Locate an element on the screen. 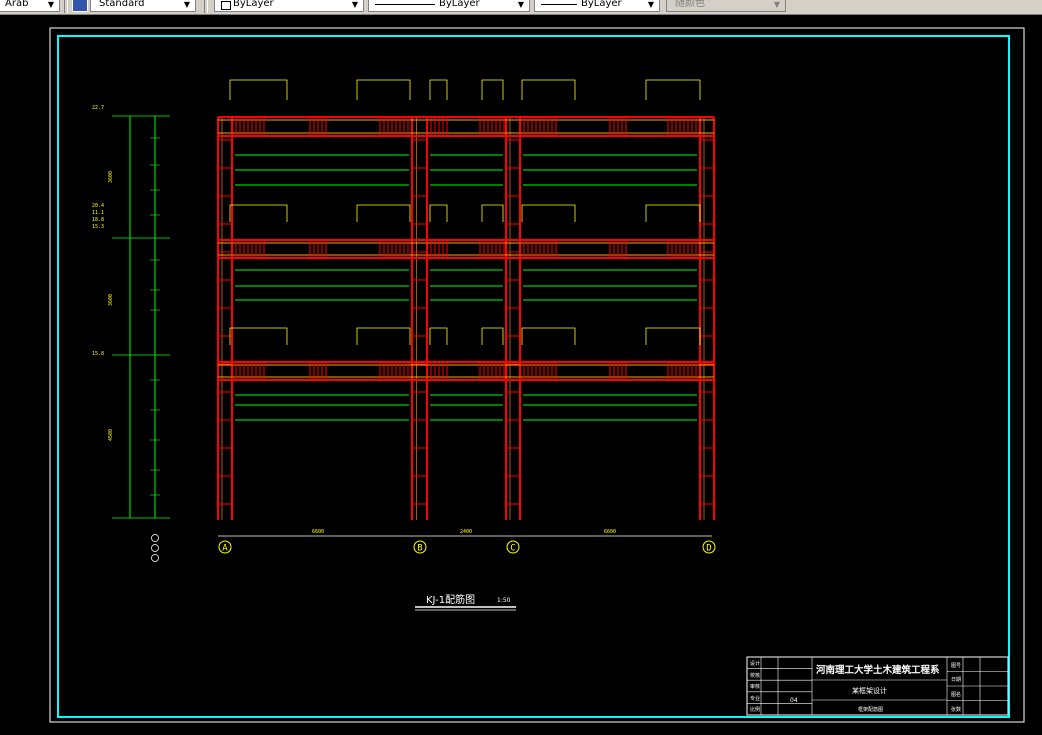 The height and width of the screenshot is (735, 1042). tb-row-label: 审核 is located at coordinates (755, 686).